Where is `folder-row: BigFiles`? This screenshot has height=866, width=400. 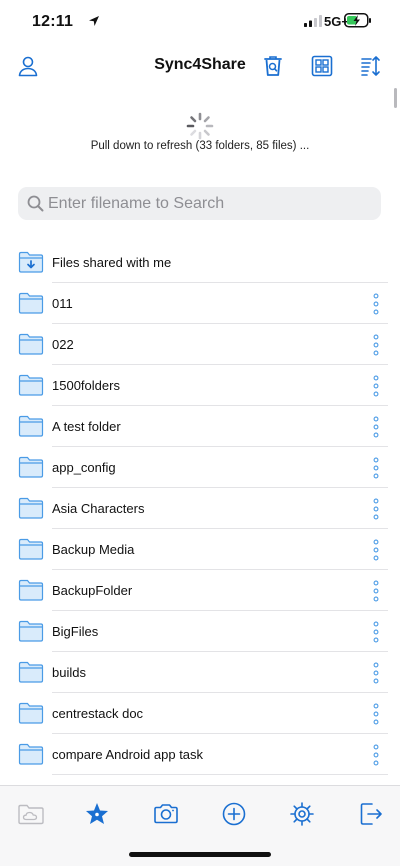 folder-row: BigFiles is located at coordinates (200, 631).